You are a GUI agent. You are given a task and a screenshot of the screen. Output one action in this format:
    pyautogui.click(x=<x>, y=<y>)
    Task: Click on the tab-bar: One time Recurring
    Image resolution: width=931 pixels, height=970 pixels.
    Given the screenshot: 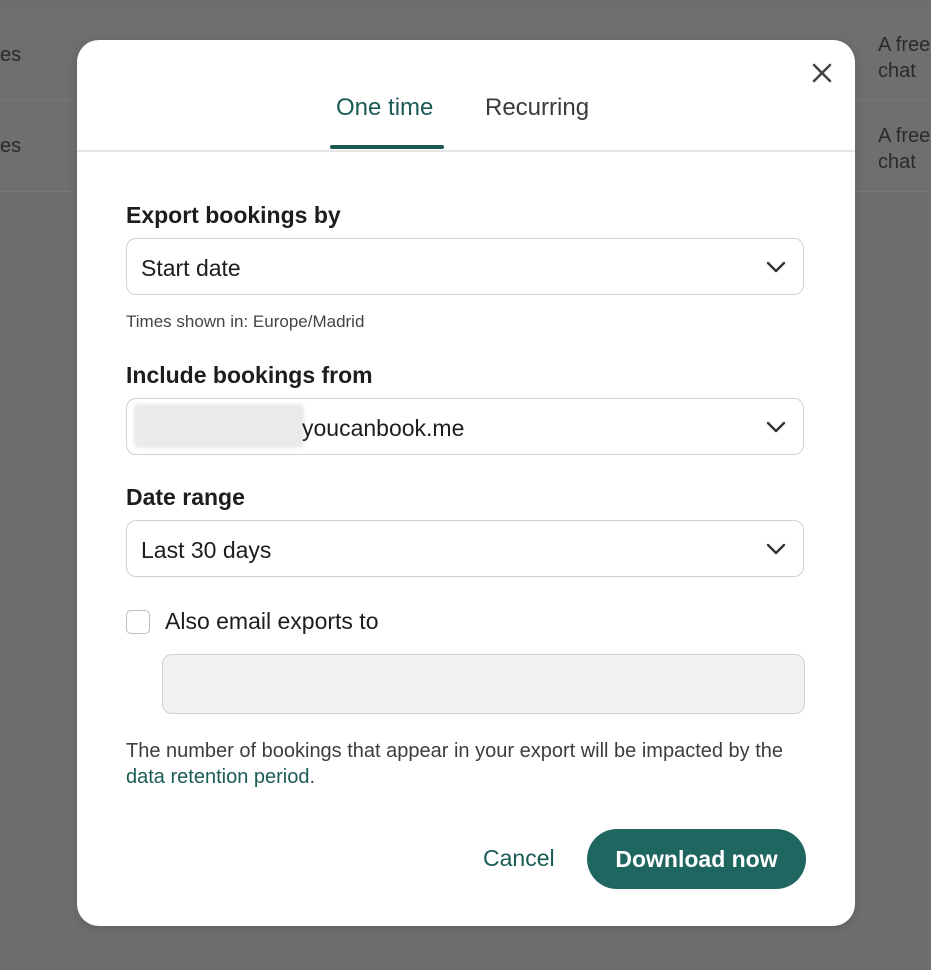 What is the action you would take?
    pyautogui.click(x=466, y=96)
    